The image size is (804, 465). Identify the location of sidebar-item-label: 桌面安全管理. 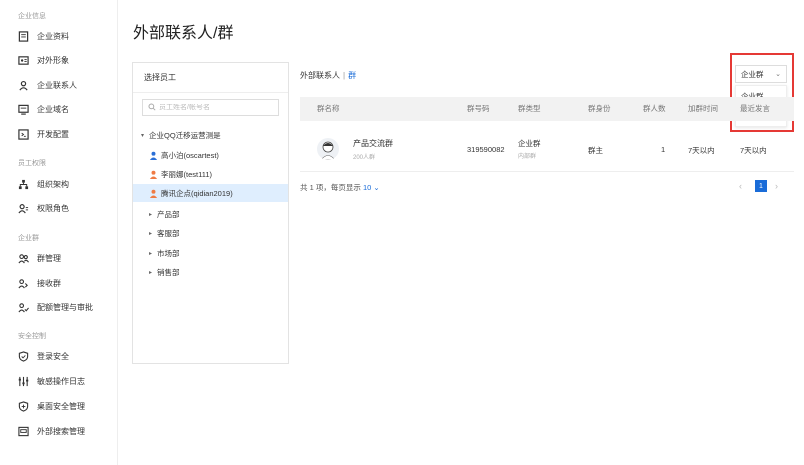
(61, 406).